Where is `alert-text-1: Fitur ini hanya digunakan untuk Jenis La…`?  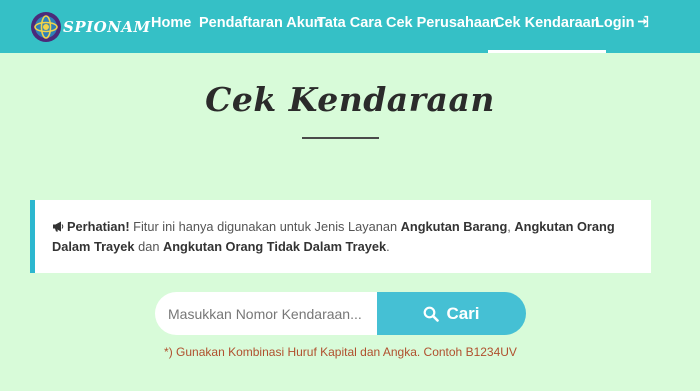 alert-text-1: Fitur ini hanya digunakan untuk Jenis La… is located at coordinates (265, 226).